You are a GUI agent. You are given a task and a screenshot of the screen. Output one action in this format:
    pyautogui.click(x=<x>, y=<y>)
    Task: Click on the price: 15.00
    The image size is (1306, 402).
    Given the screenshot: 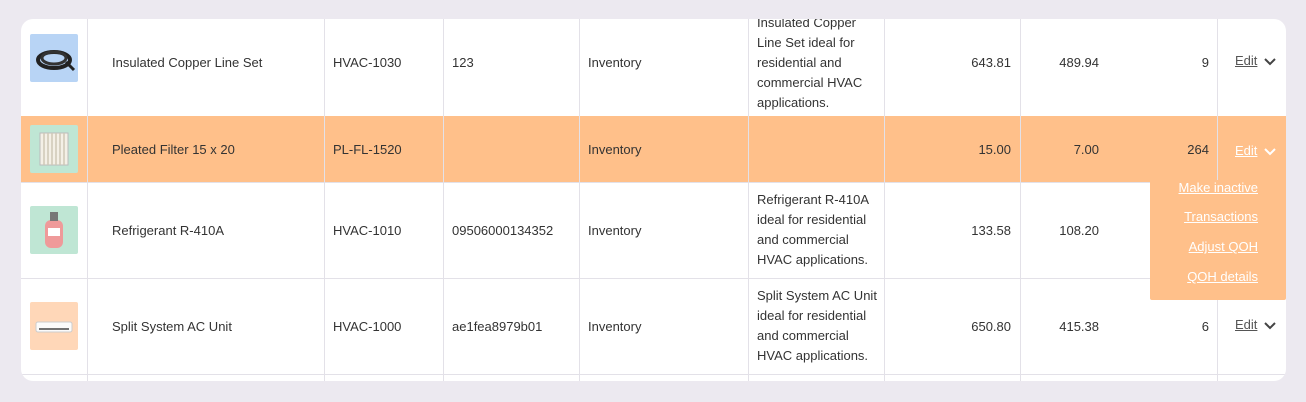 What is the action you would take?
    pyautogui.click(x=994, y=149)
    